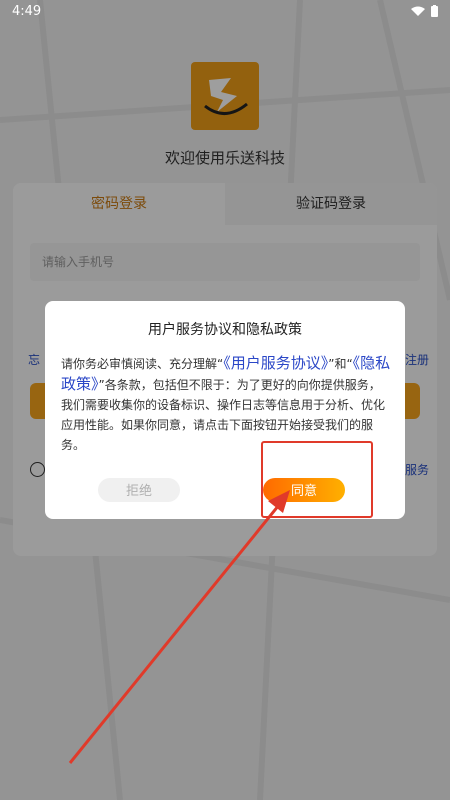 This screenshot has height=800, width=450. Describe the element at coordinates (418, 11) in the screenshot. I see `wifi-icon` at that location.